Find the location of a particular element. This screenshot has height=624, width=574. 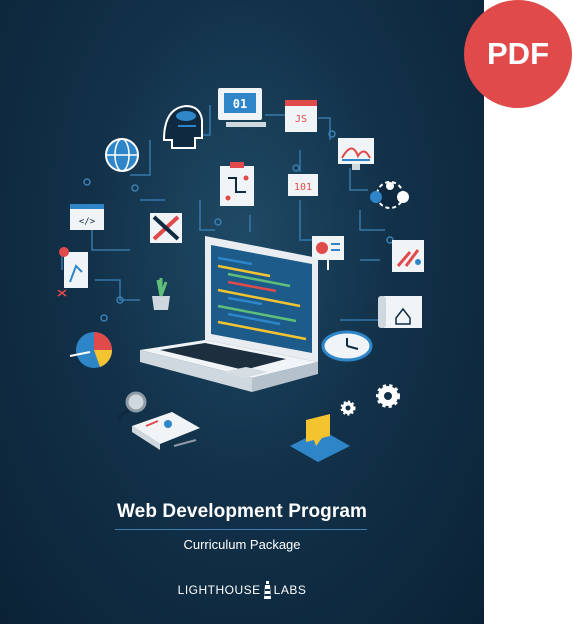

program-title: Web Development Program is located at coordinates (242, 511).